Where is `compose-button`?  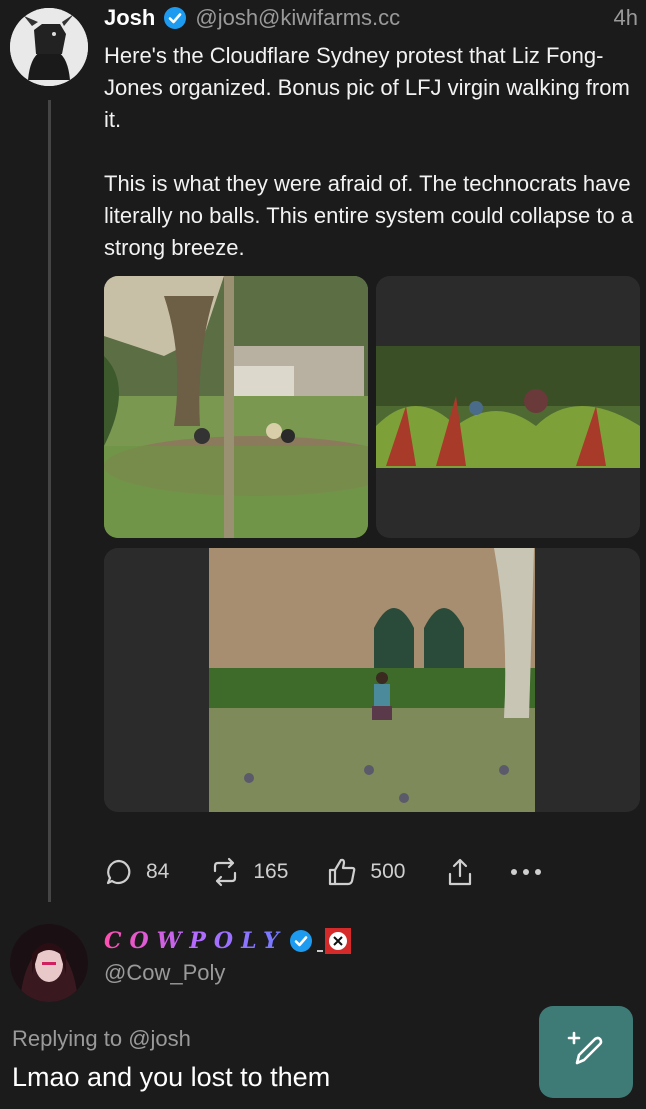 compose-button is located at coordinates (586, 1052).